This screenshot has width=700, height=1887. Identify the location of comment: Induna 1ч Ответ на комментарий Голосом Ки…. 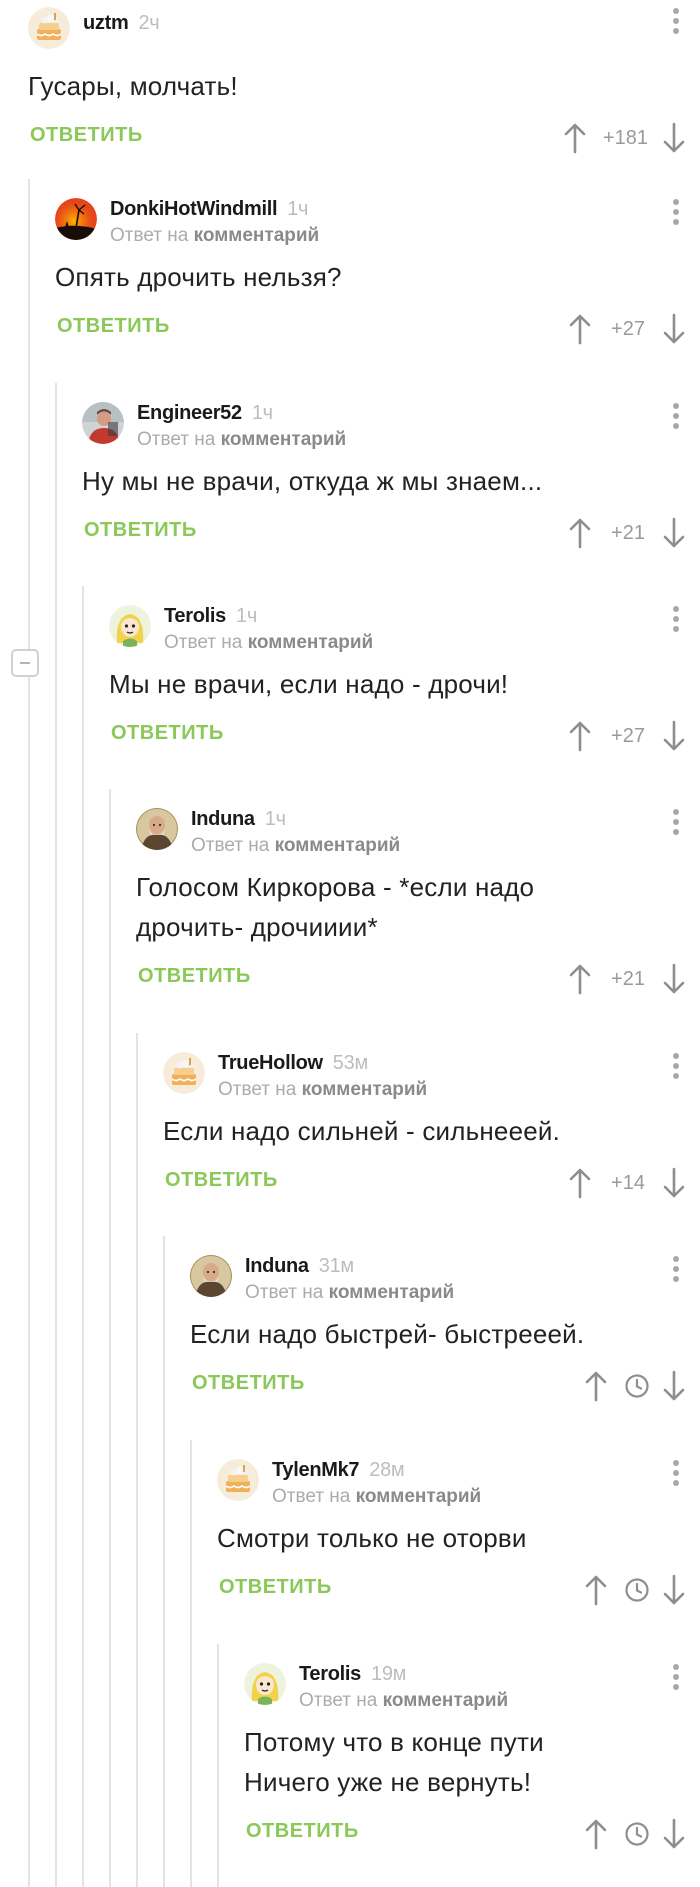
(418, 901).